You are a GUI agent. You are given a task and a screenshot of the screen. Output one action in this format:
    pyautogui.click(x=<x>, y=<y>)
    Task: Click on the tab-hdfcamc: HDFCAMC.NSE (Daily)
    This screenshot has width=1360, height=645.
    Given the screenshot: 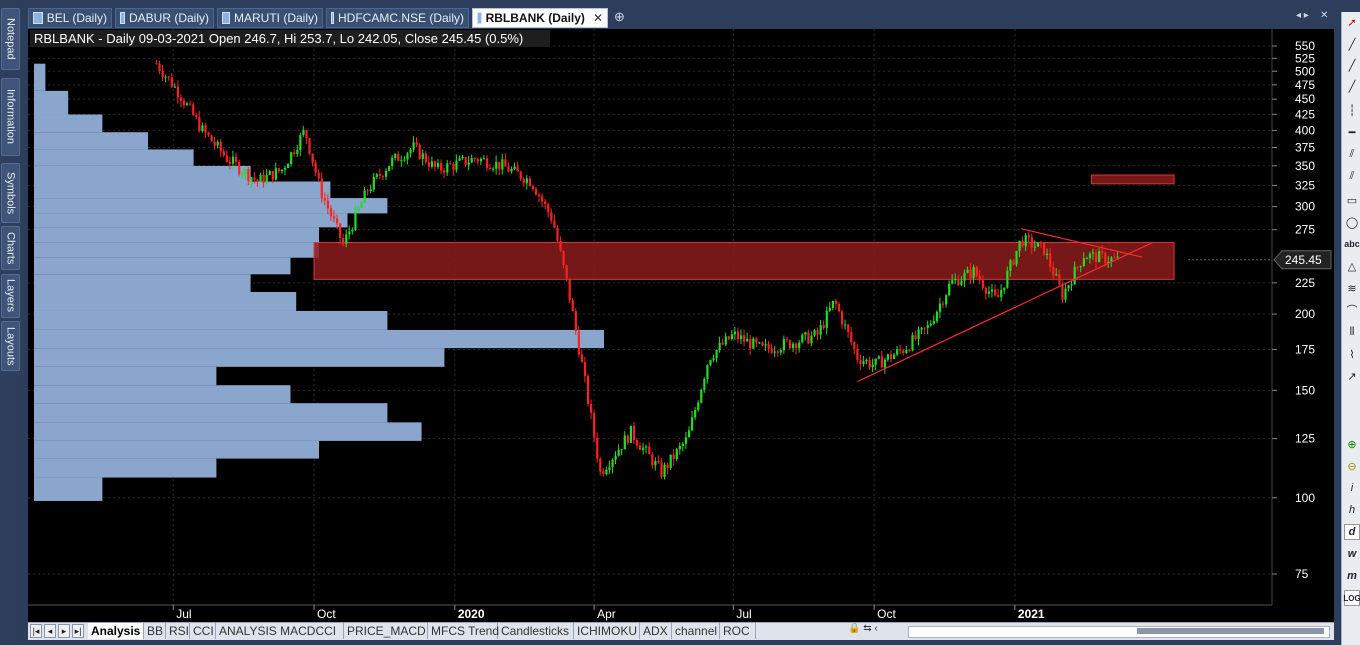 What is the action you would take?
    pyautogui.click(x=397, y=18)
    